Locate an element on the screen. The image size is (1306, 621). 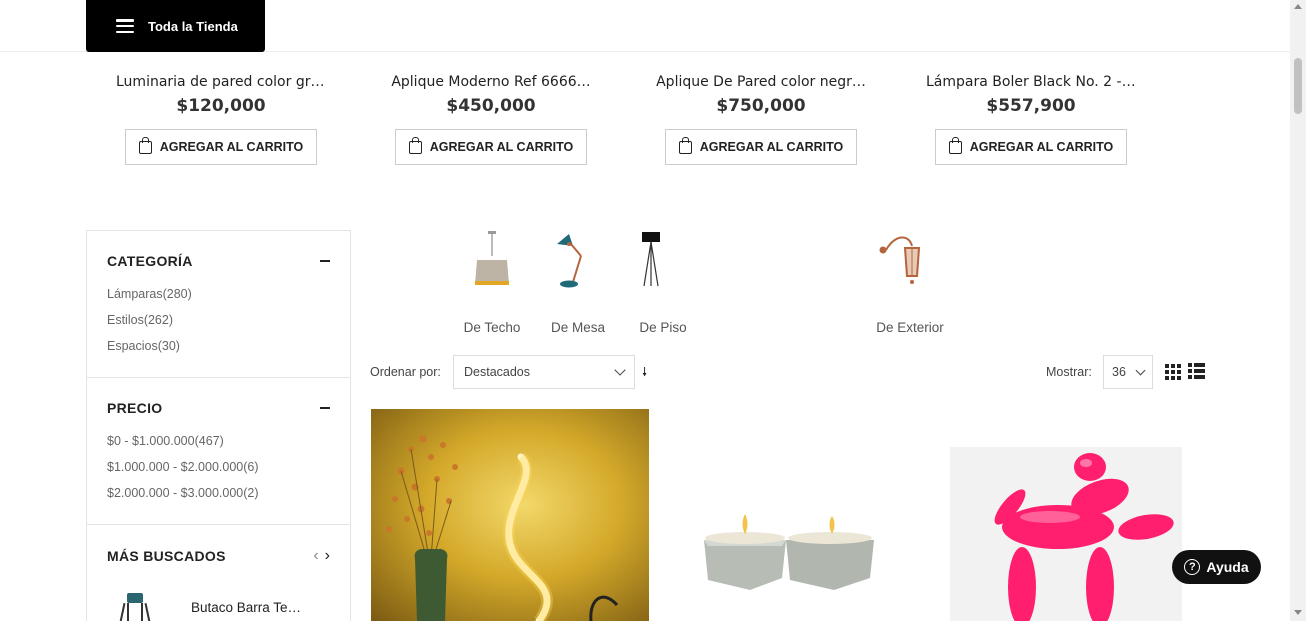
chevron-right-icon: › is located at coordinates (327, 556).